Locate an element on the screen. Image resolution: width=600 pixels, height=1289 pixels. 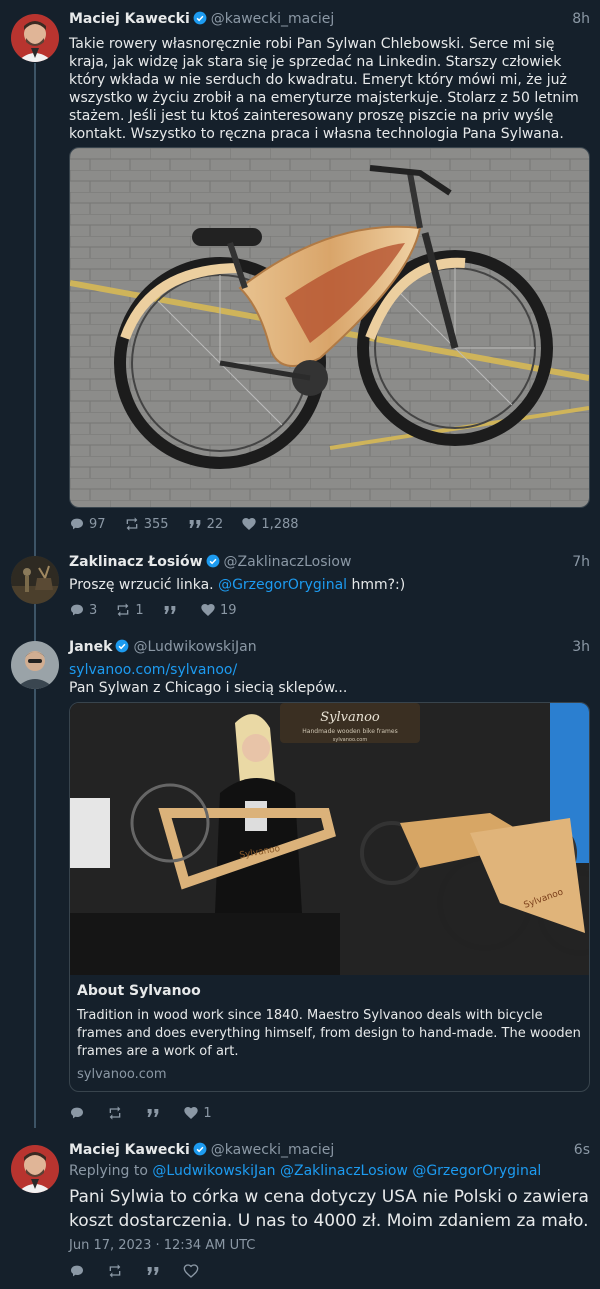
timestamp: 6s is located at coordinates (582, 1150).